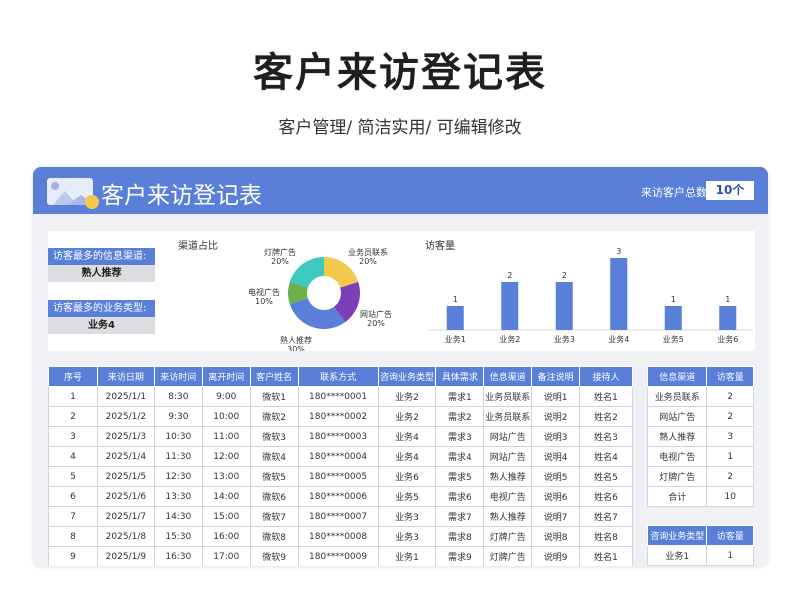 The image size is (800, 616). What do you see at coordinates (606, 416) in the screenshot?
I see `register-cell: 姓名2` at bounding box center [606, 416].